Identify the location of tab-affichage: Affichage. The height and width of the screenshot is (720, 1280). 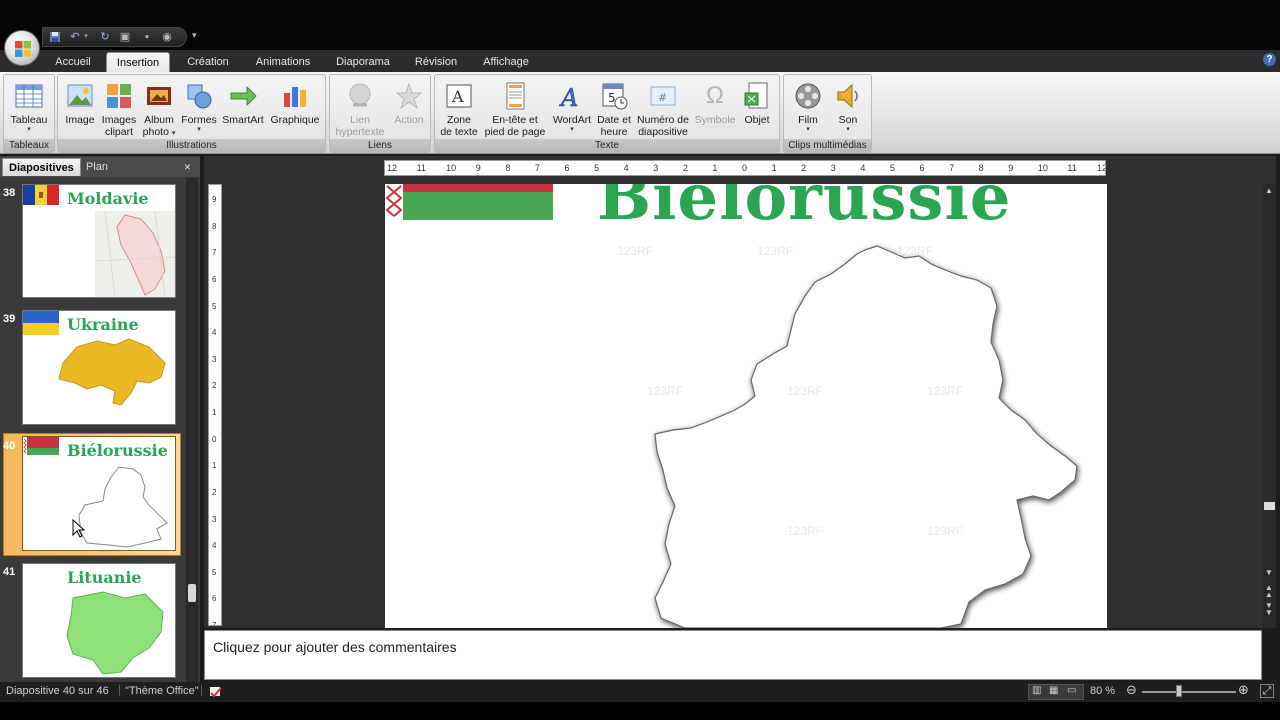
(506, 62).